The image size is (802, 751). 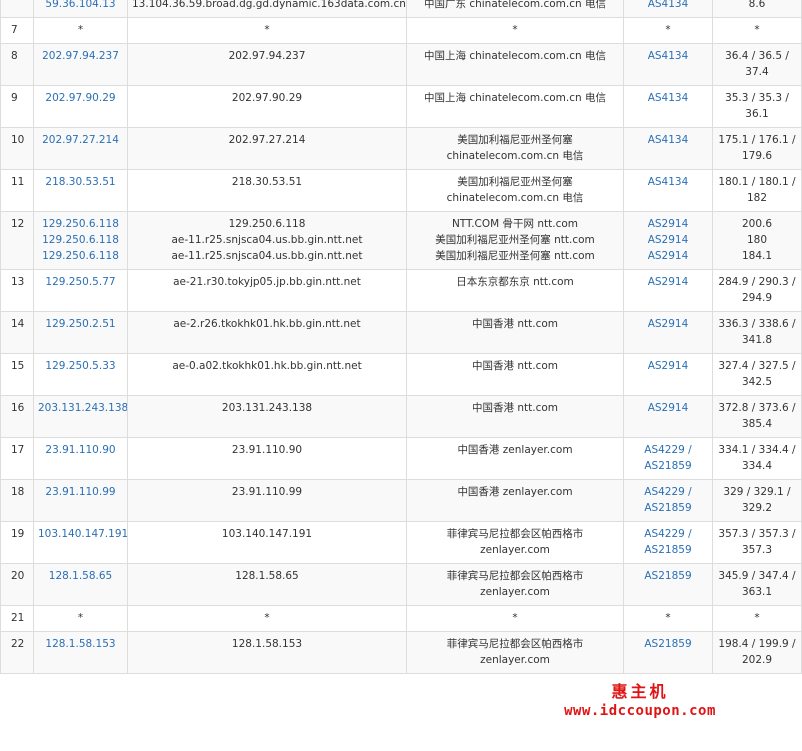 I want to click on rtt-text: 175.1 / 176.1 / 179.6, so click(x=757, y=148).